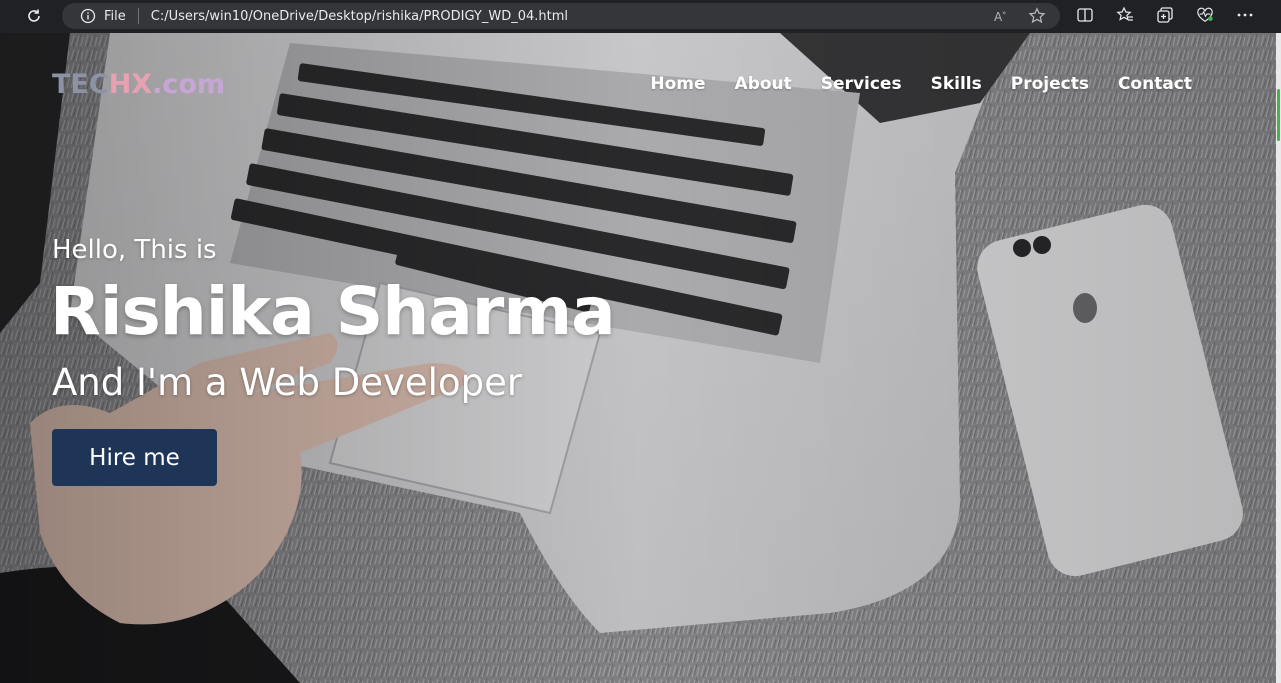 This screenshot has height=683, width=1281. I want to click on site-logo: TECHX.com, so click(138, 84).